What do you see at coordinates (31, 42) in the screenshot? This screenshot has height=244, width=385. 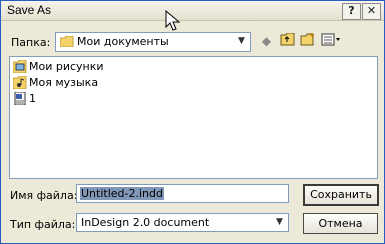 I see `look-in-label: Папка:` at bounding box center [31, 42].